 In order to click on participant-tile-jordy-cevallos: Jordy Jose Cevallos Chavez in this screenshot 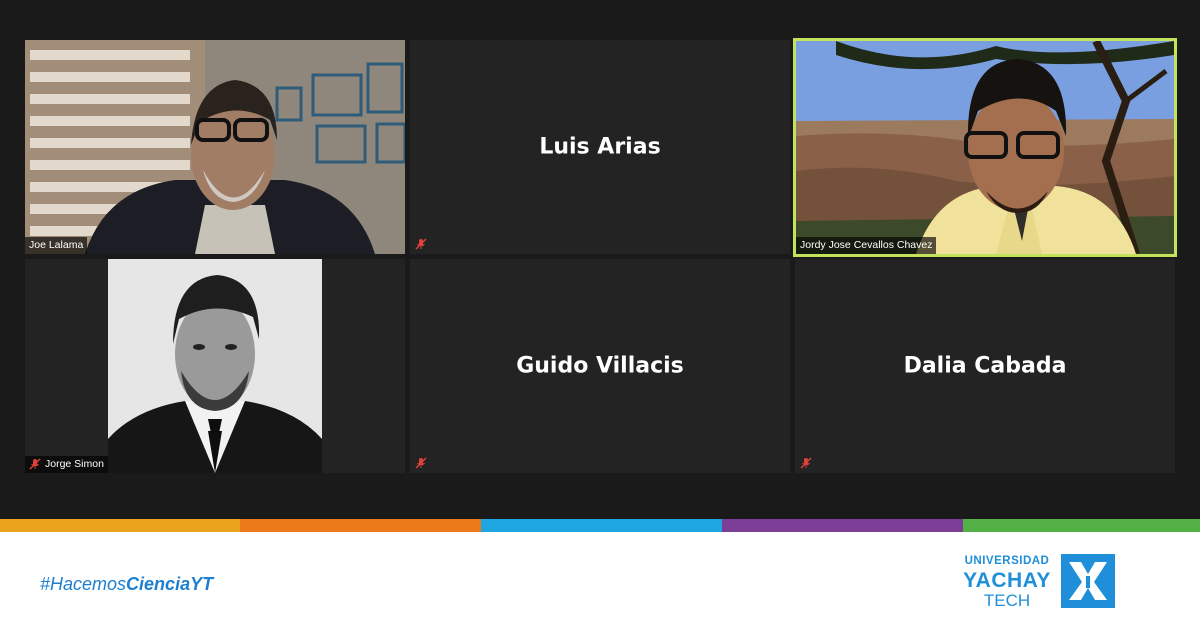, I will do `click(985, 147)`.